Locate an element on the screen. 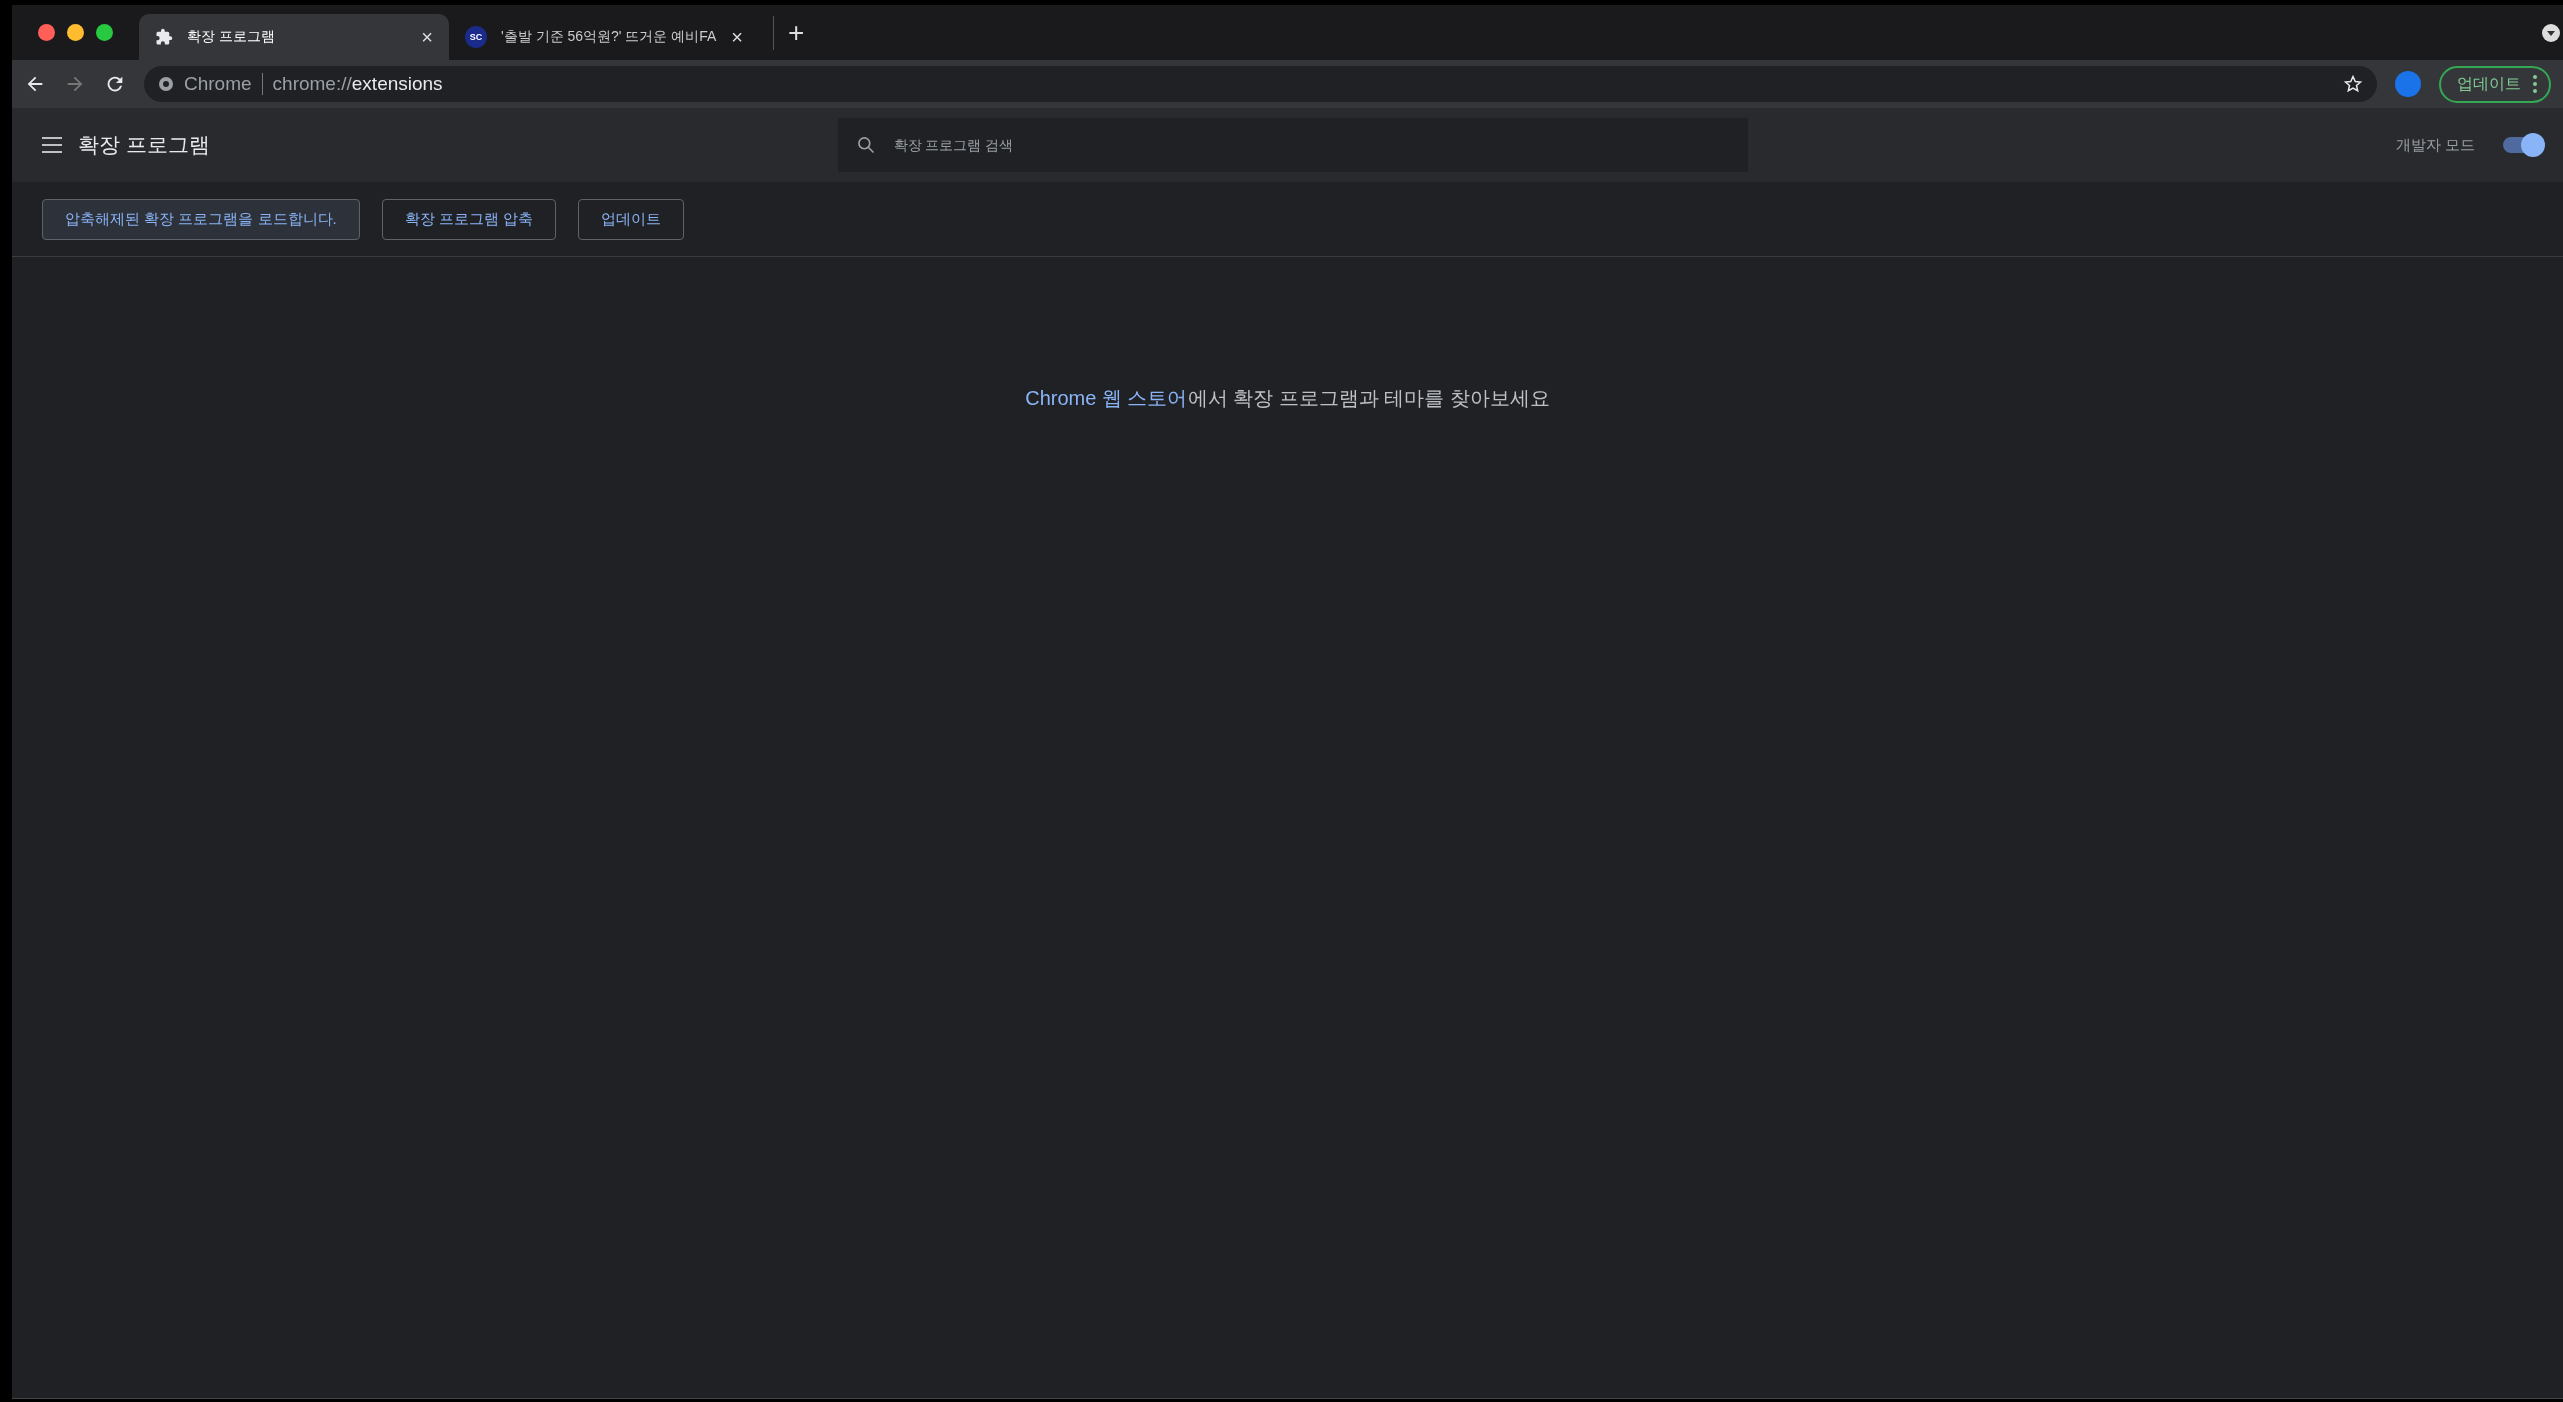 The width and height of the screenshot is (2563, 1402). update-button: 업데이트 is located at coordinates (2495, 84).